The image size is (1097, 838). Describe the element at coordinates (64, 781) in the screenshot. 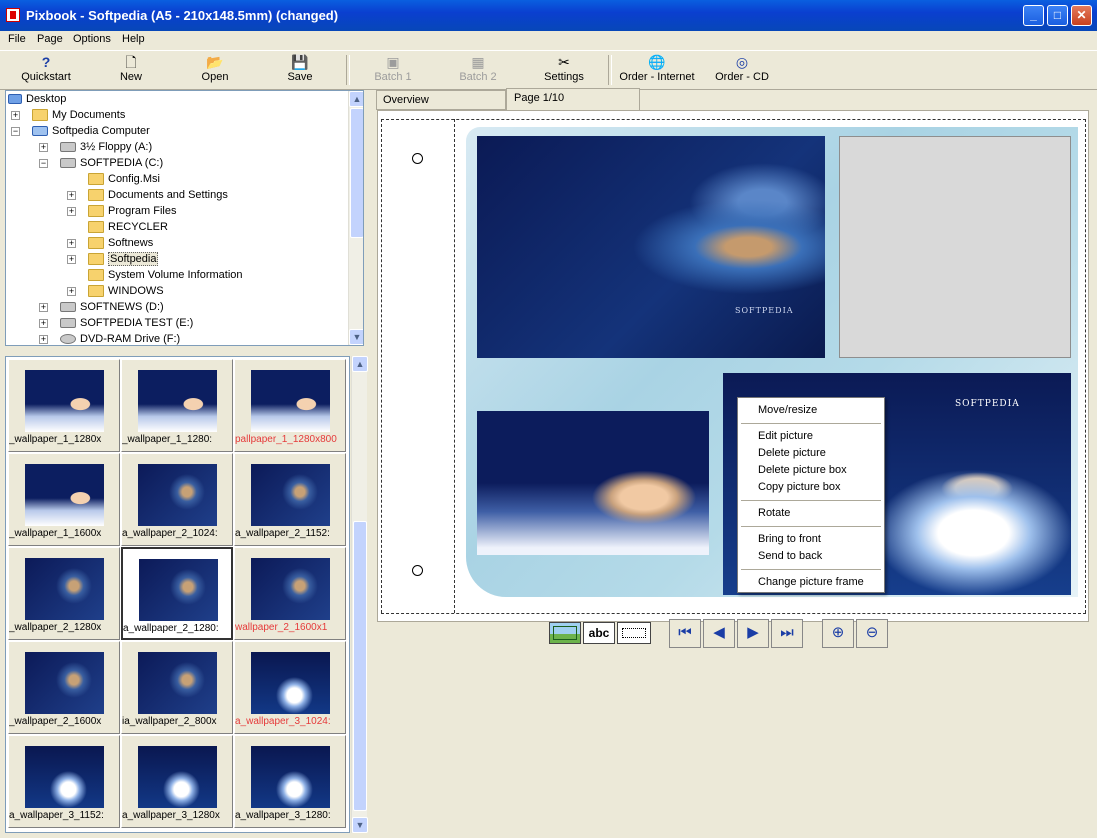

I see `thumbnail-item: a_wallpaper_3_1152:` at that location.